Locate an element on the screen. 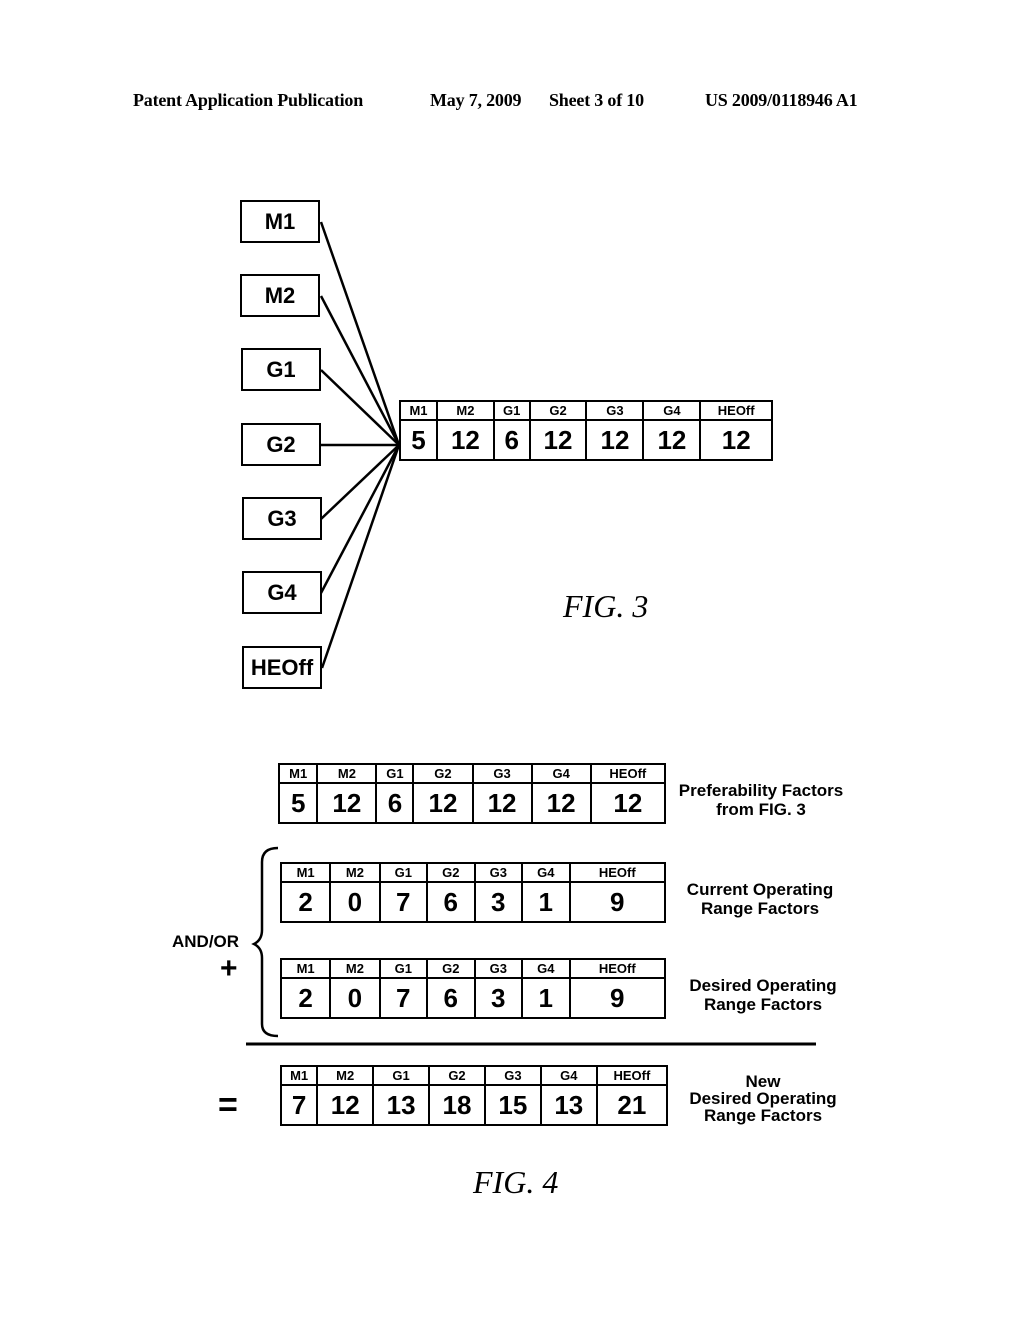 The image size is (1024, 1320). current-operating-table: M1 M2 G1 G2 G3 G4 HEOff 2 0 7 6 3 1 9 is located at coordinates (473, 892).